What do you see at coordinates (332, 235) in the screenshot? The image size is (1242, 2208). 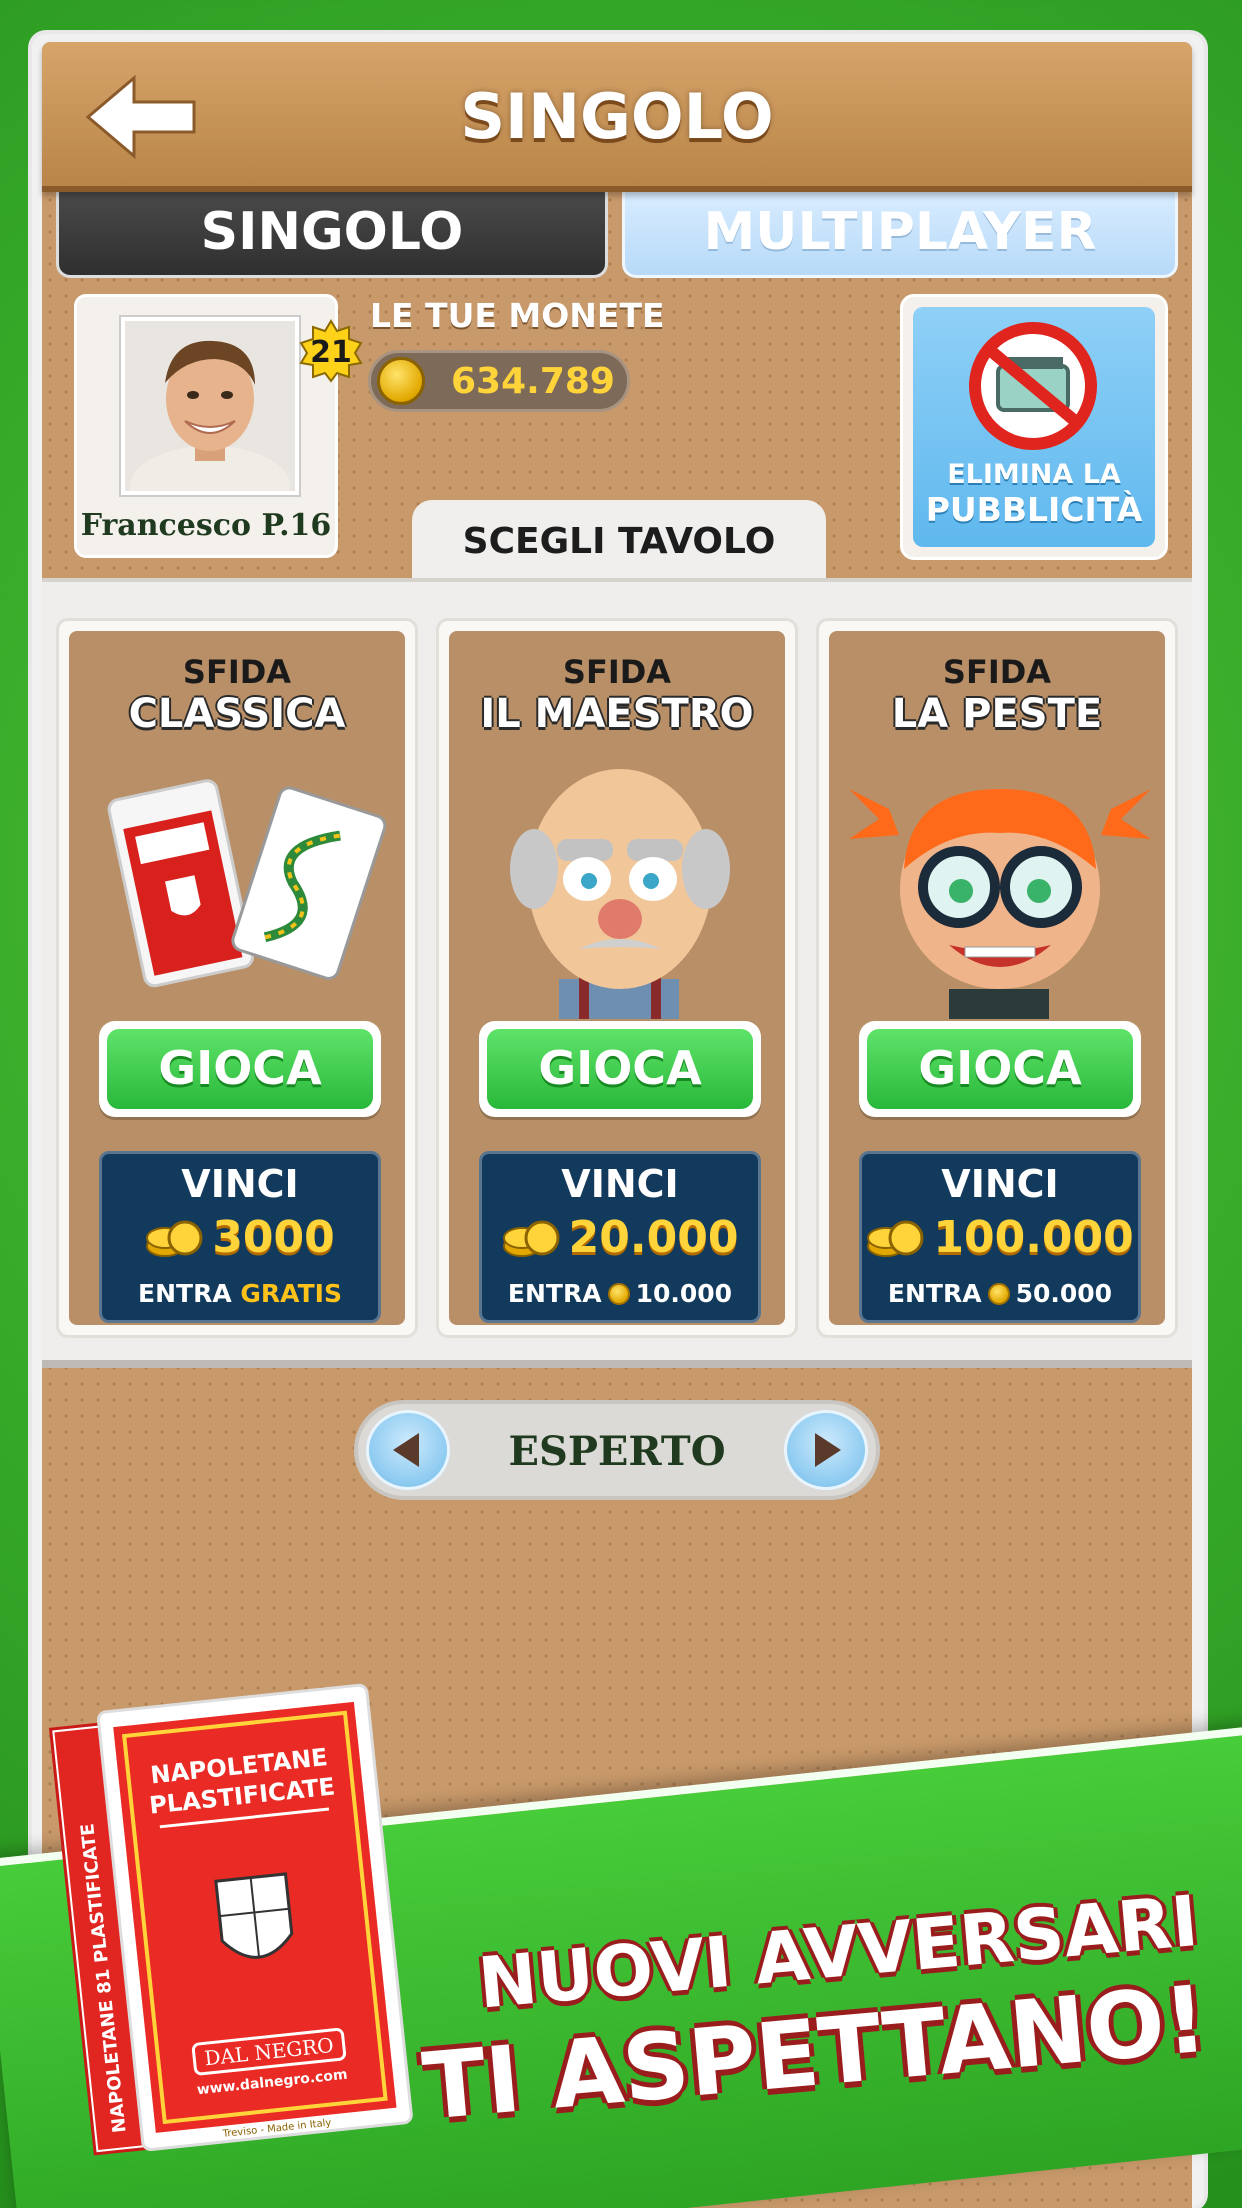 I see `tab-singolo: SINGOLO` at bounding box center [332, 235].